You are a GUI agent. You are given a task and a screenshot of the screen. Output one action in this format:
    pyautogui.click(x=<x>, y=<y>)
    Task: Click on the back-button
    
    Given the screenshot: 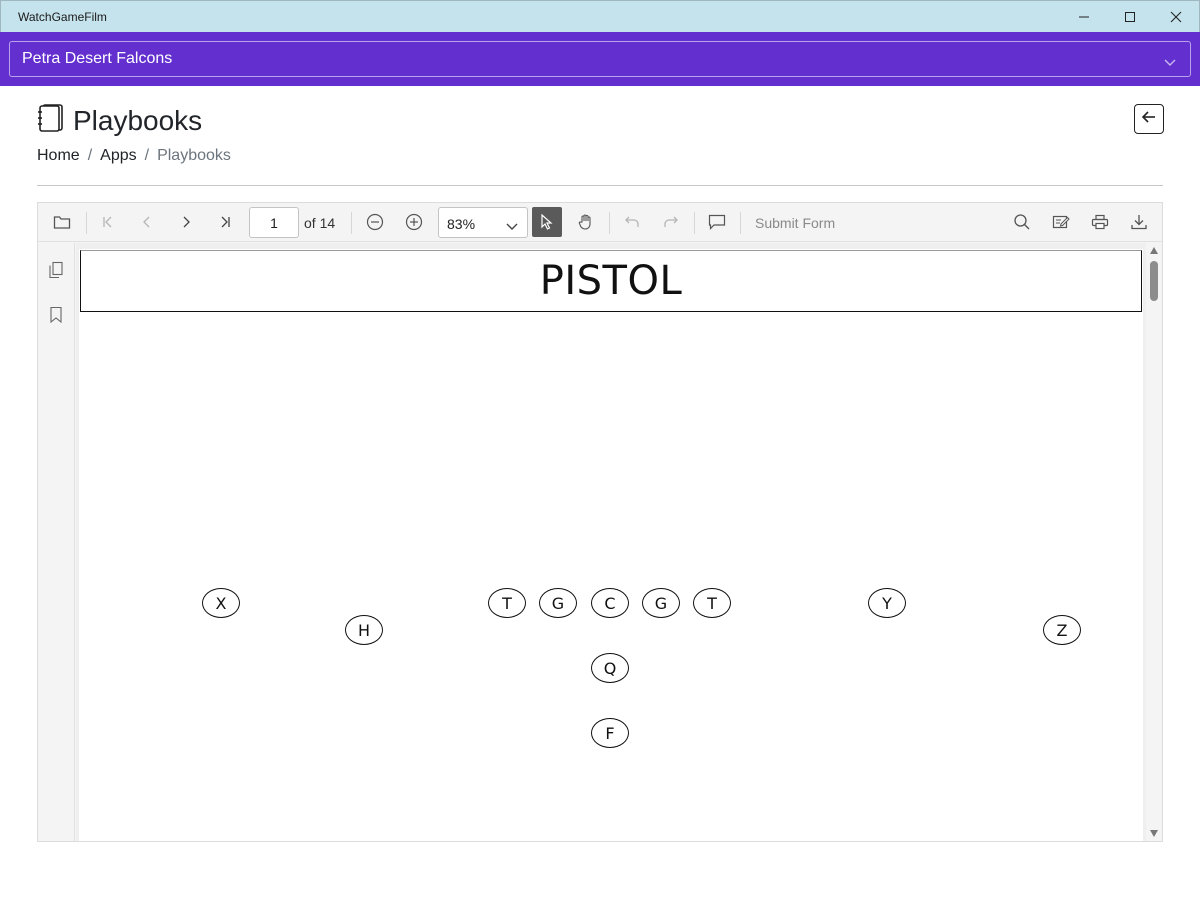 What is the action you would take?
    pyautogui.click(x=1149, y=119)
    